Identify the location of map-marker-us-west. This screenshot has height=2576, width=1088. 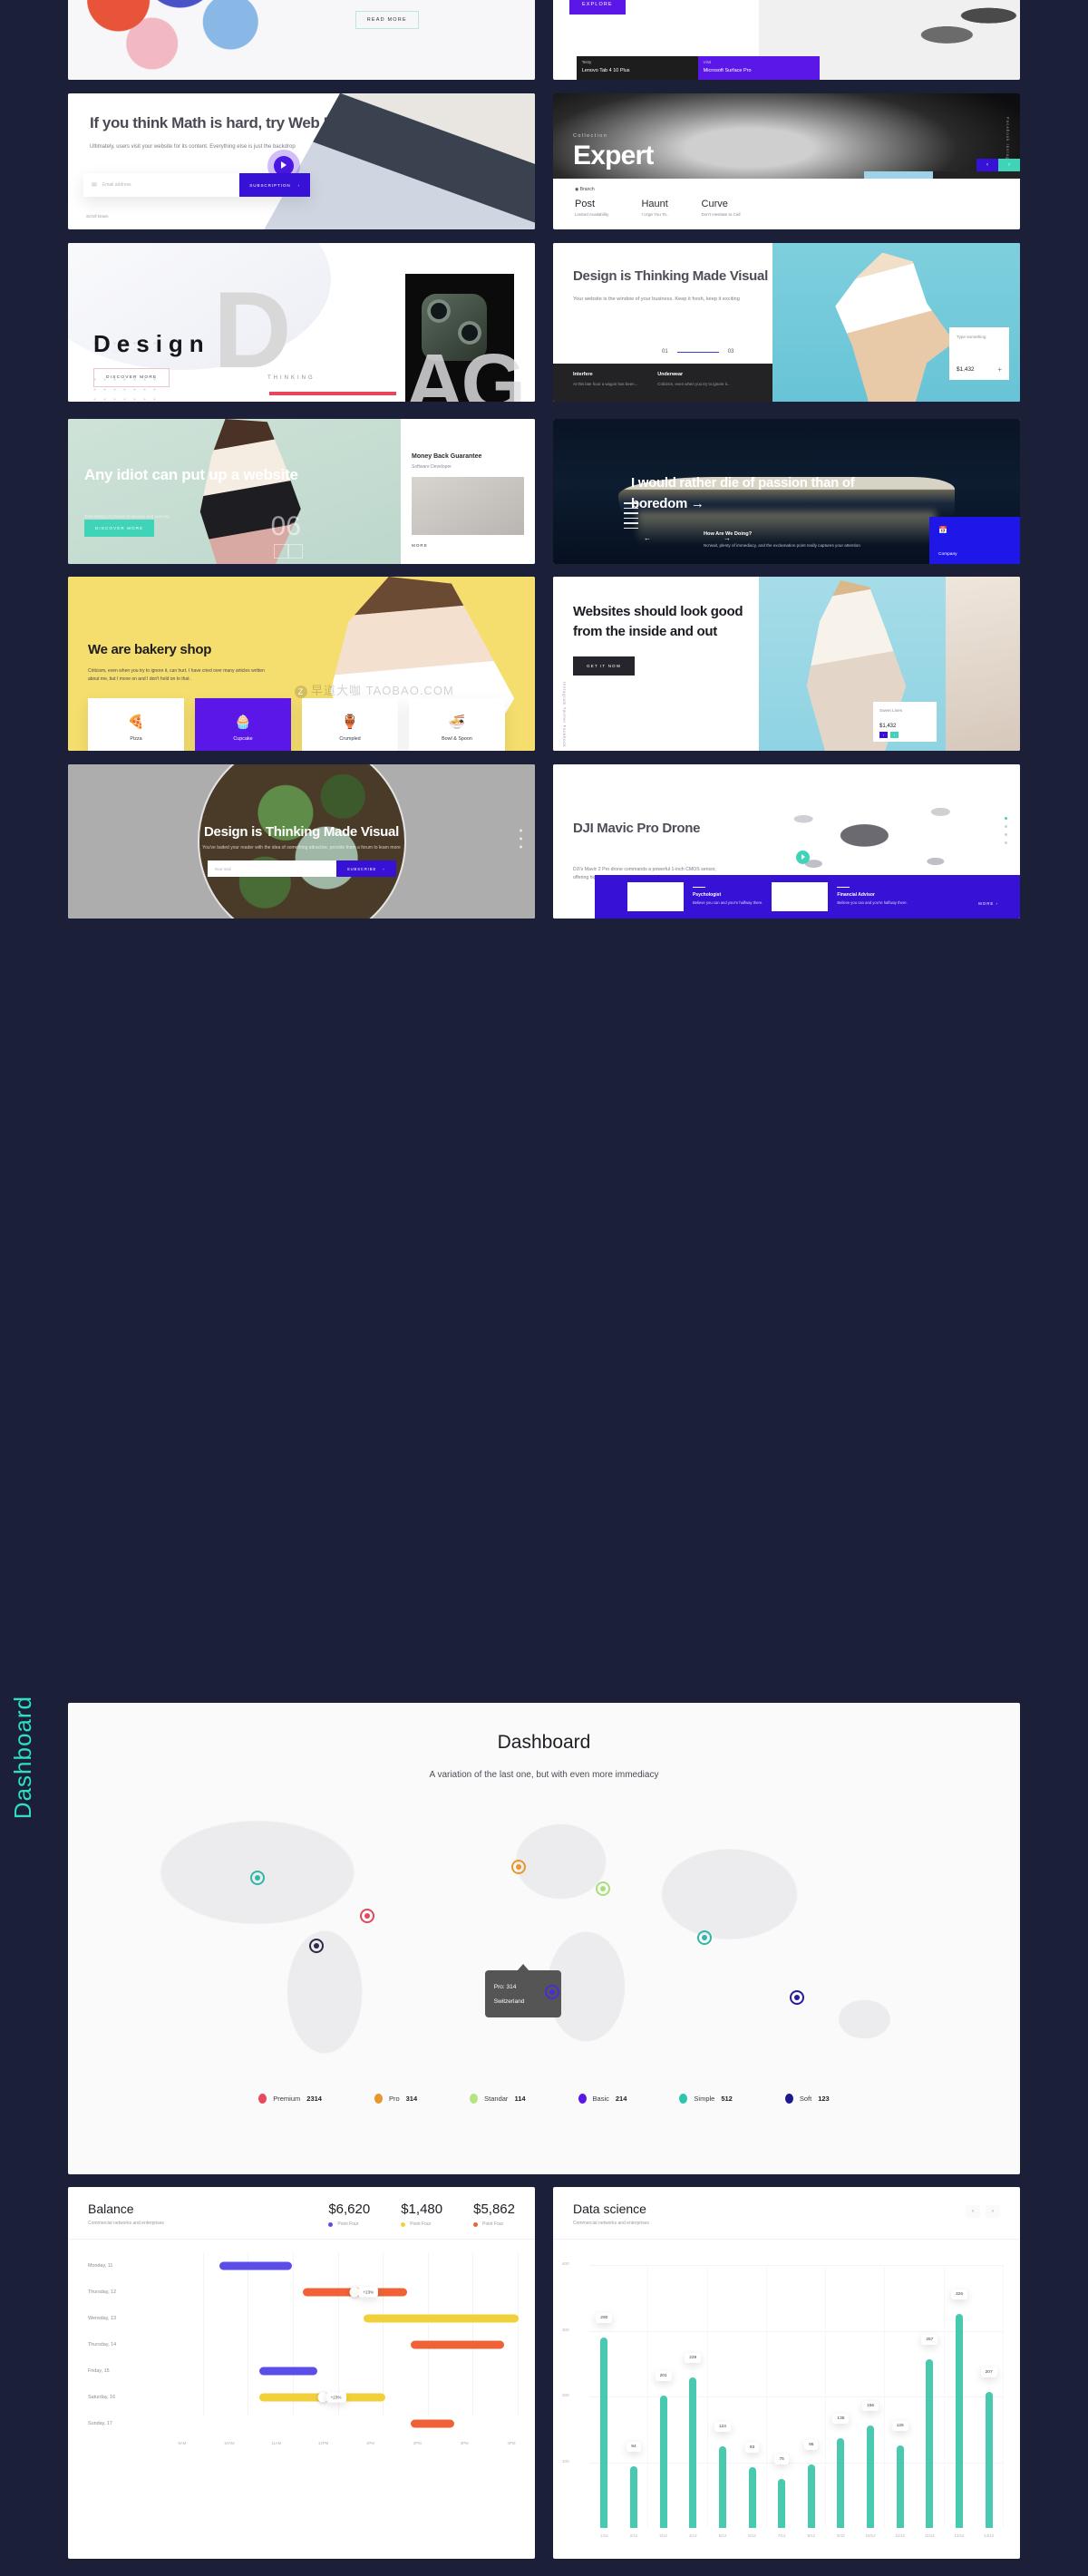
(367, 1916).